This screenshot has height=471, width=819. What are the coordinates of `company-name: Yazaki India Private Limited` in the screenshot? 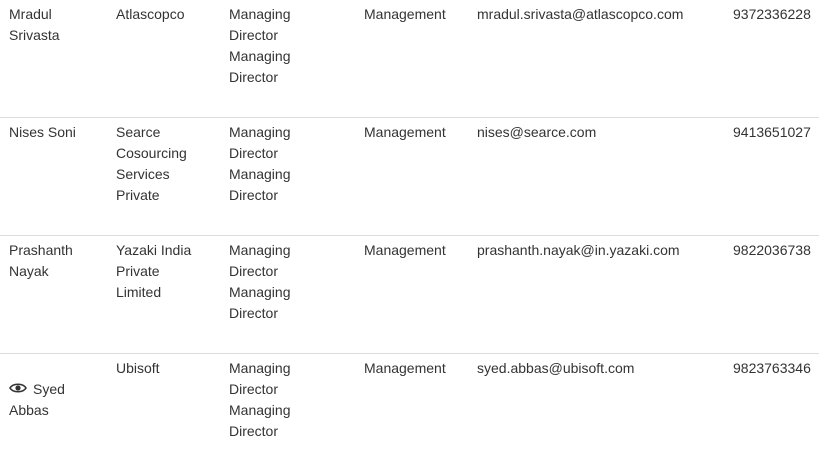 It's located at (166, 271).